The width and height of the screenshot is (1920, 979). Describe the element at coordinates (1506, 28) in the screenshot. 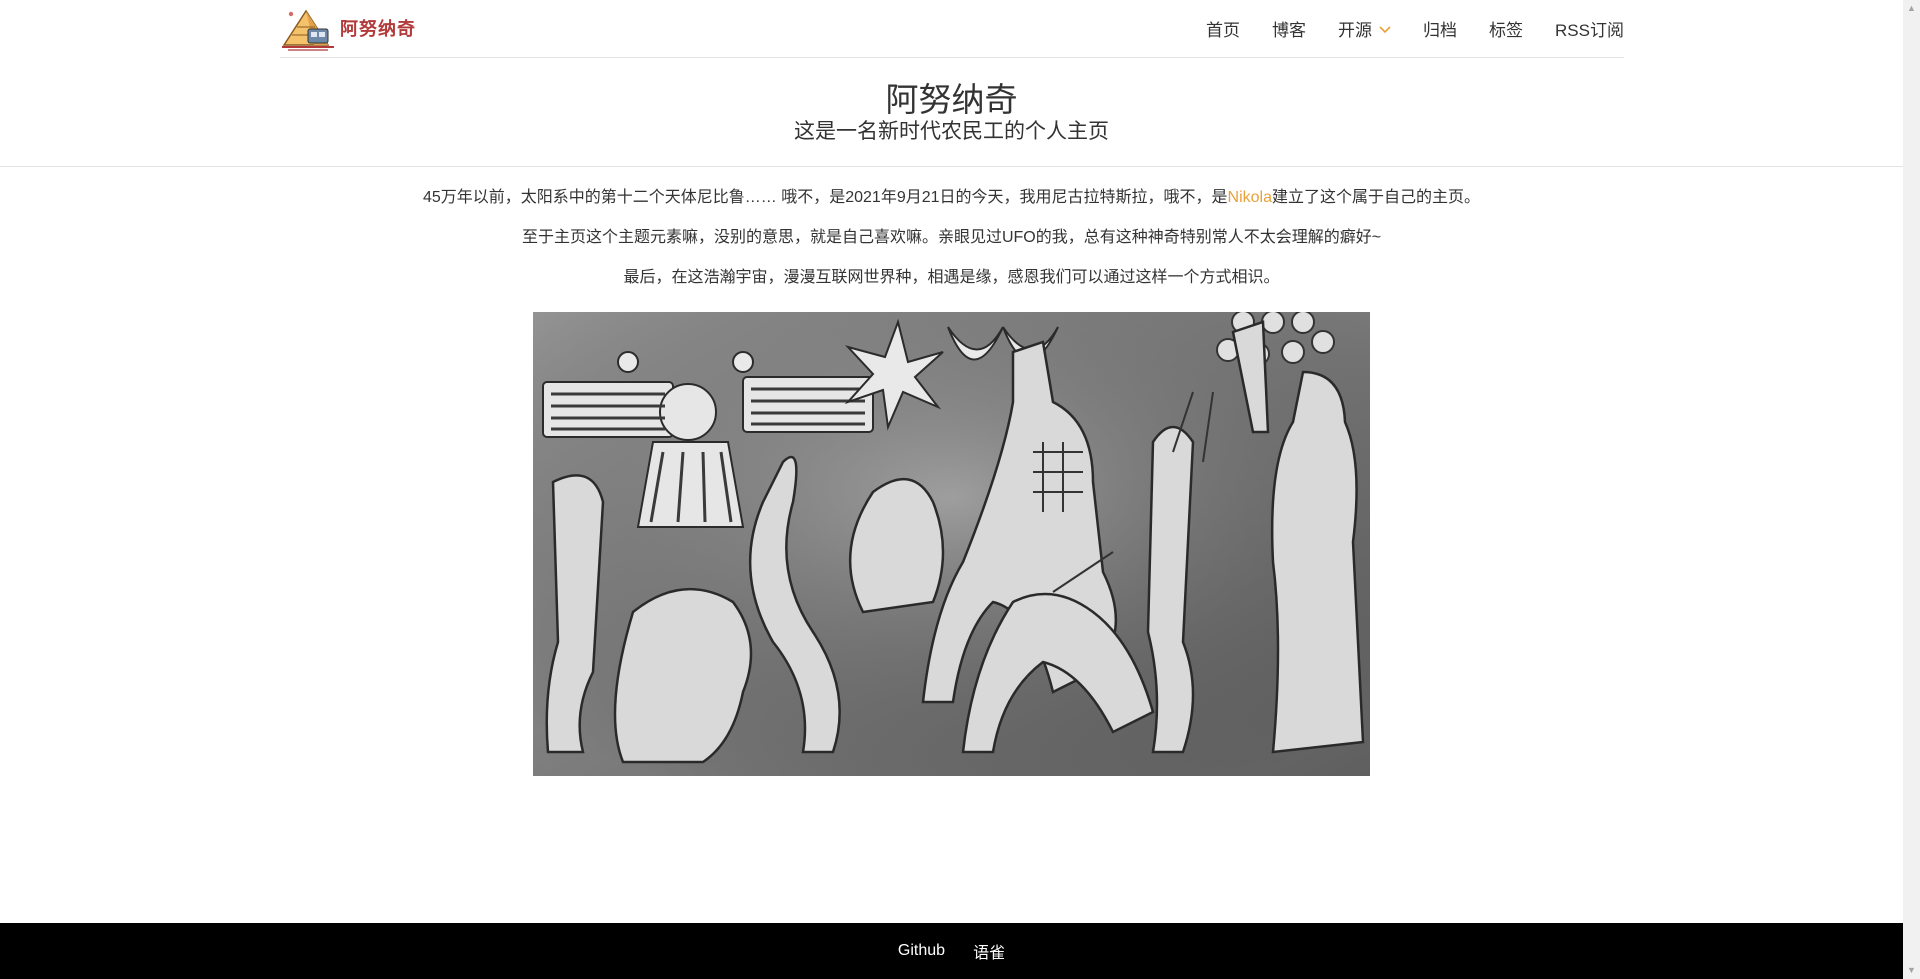

I see `nav-item-tags: 标签` at that location.